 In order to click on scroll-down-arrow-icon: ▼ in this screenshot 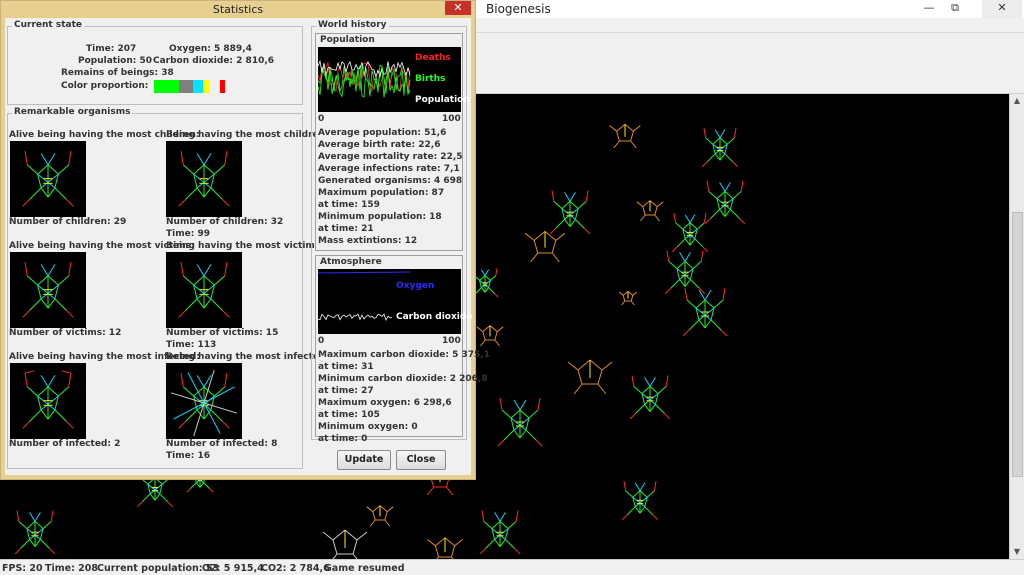, I will do `click(1017, 552)`.